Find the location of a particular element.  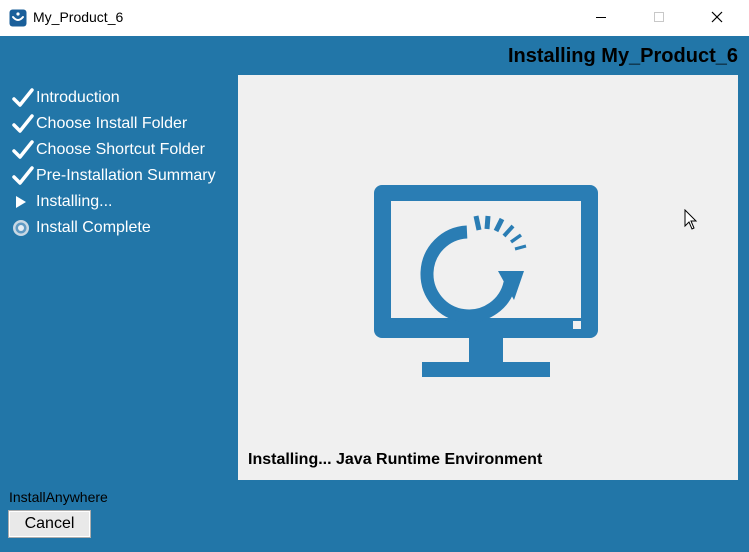

title-bar: My_Product_6 is located at coordinates (374, 18).